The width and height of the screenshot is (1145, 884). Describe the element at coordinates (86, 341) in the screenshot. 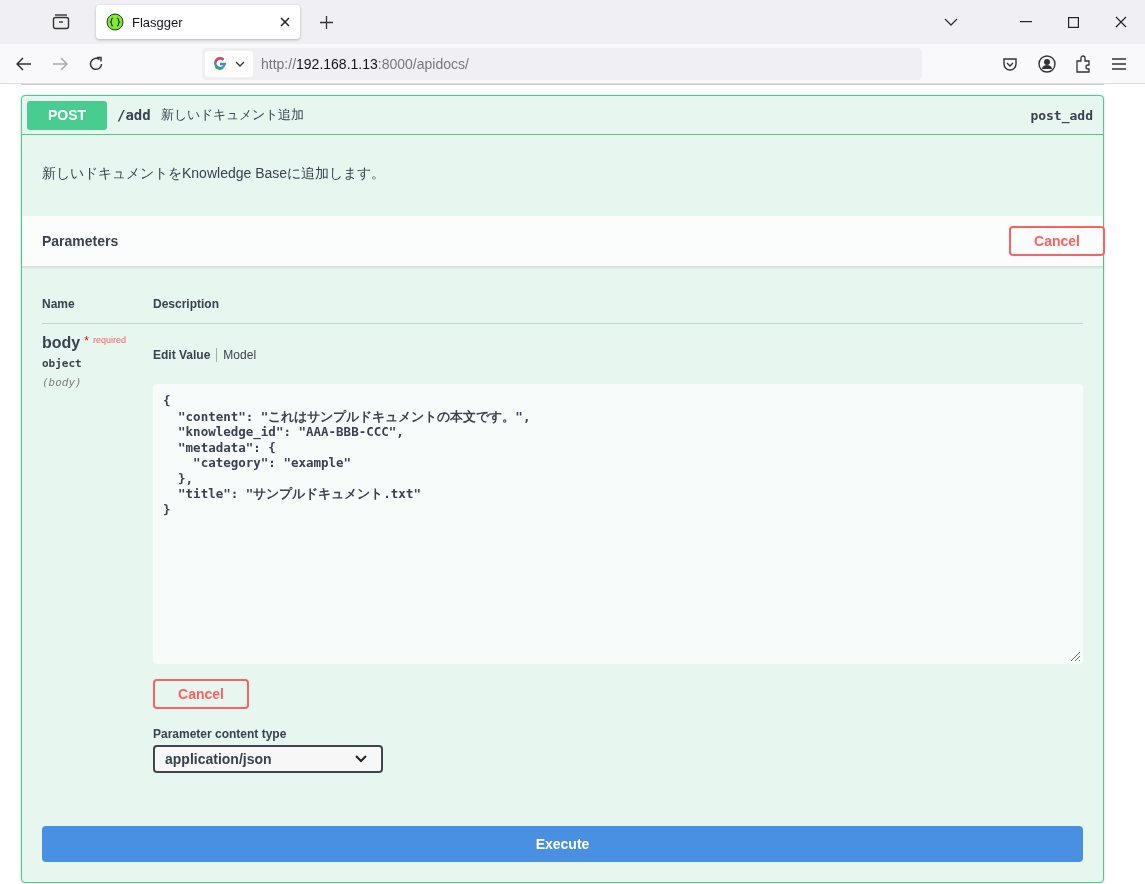

I see `required-mark: *` at that location.